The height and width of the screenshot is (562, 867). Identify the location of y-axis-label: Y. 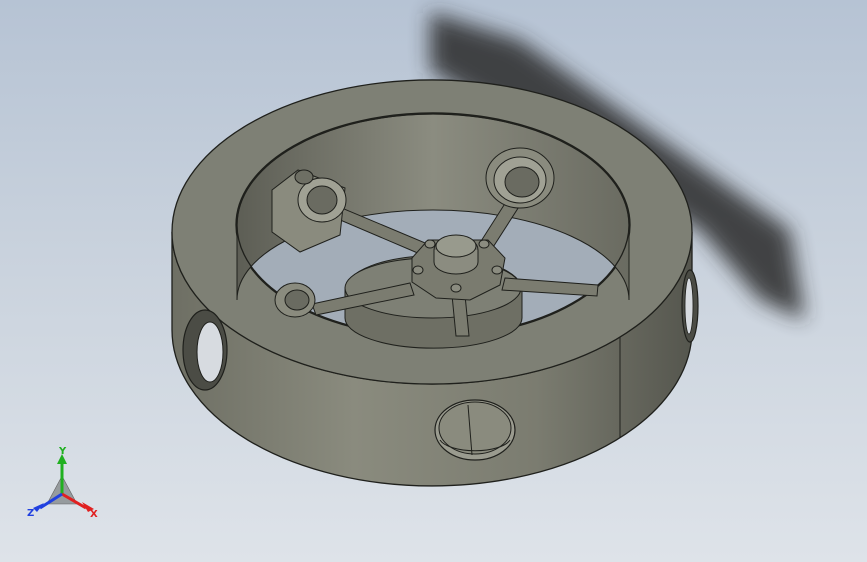
(62, 451).